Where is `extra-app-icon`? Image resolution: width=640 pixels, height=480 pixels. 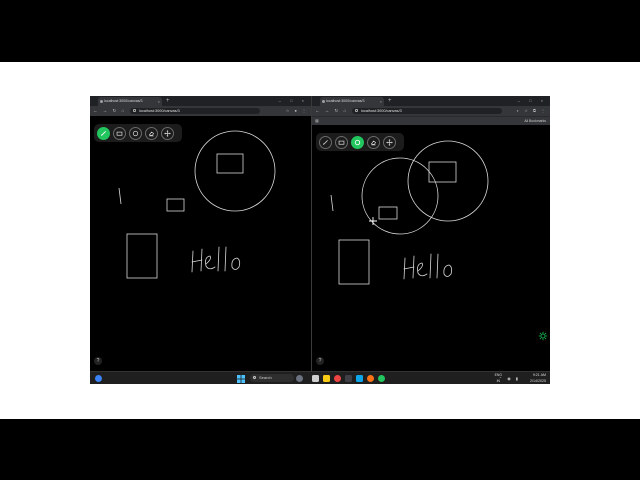 extra-app-icon is located at coordinates (381, 378).